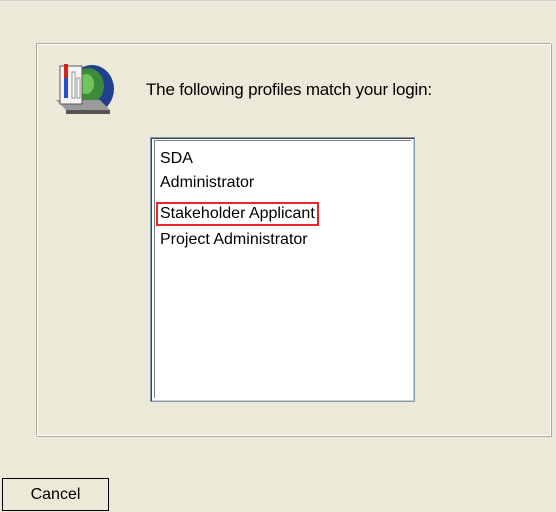 Image resolution: width=556 pixels, height=512 pixels. I want to click on profile-option-project-administrator: Project Administrator, so click(234, 240).